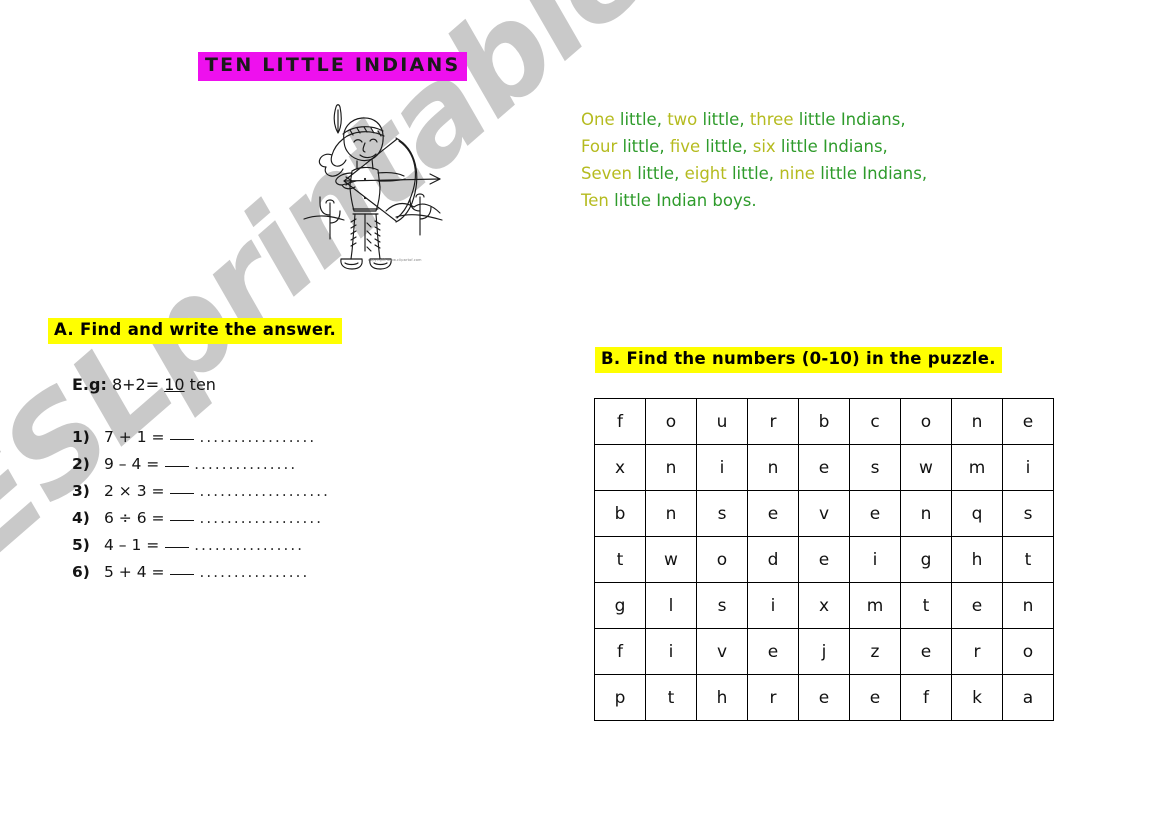  What do you see at coordinates (671, 605) in the screenshot?
I see `word-search-cell: l` at bounding box center [671, 605].